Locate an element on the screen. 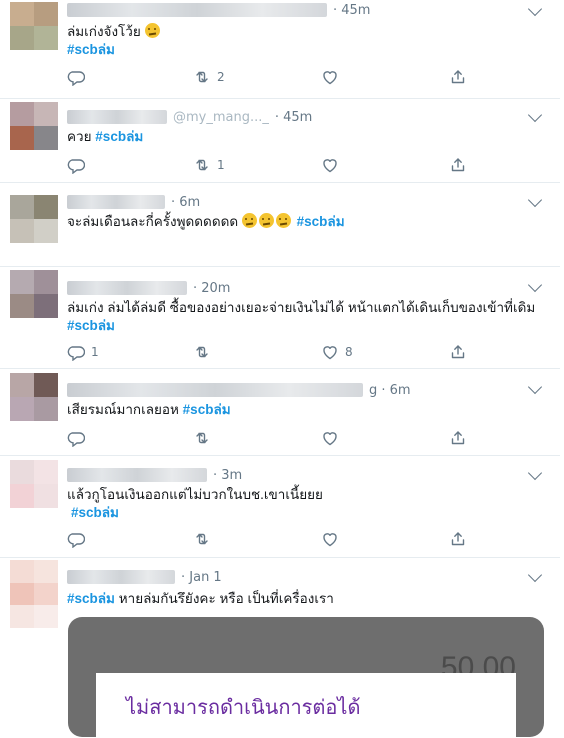  tweet: @my_mang..._ · 45m ควย #scbล่ม 1 is located at coordinates (280, 140).